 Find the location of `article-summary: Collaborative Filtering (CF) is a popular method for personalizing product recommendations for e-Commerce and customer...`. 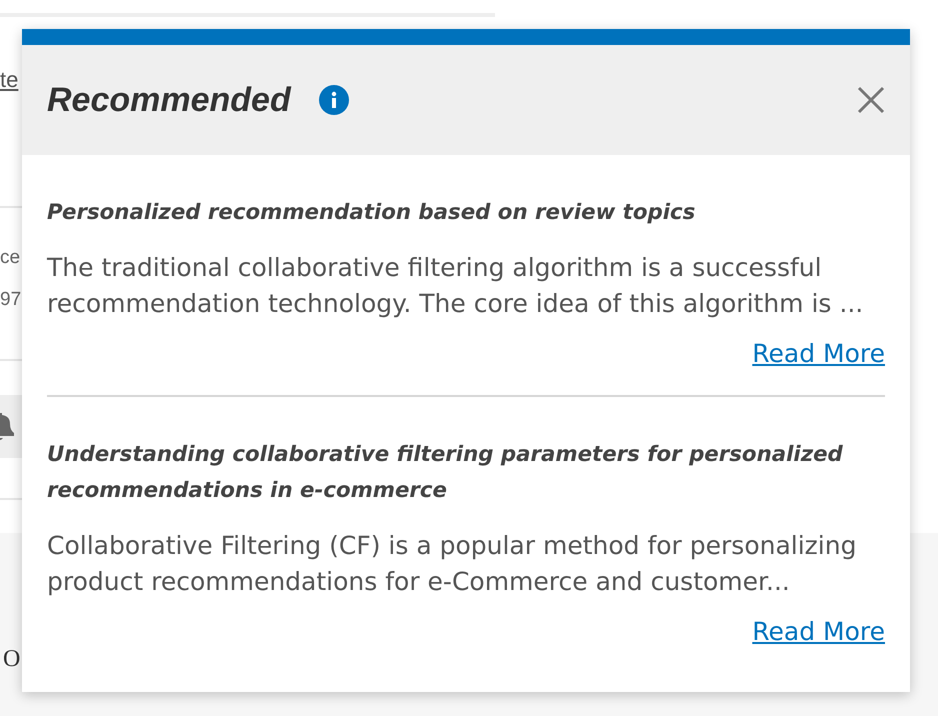

article-summary: Collaborative Filtering (CF) is a popular method for personalizing product recommendations for e-Commerce and customer... is located at coordinates (452, 564).